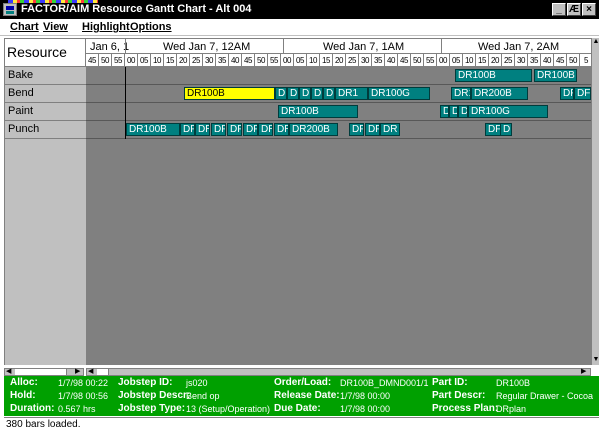 The width and height of the screenshot is (599, 430). I want to click on order-label: Order/Load:, so click(303, 382).